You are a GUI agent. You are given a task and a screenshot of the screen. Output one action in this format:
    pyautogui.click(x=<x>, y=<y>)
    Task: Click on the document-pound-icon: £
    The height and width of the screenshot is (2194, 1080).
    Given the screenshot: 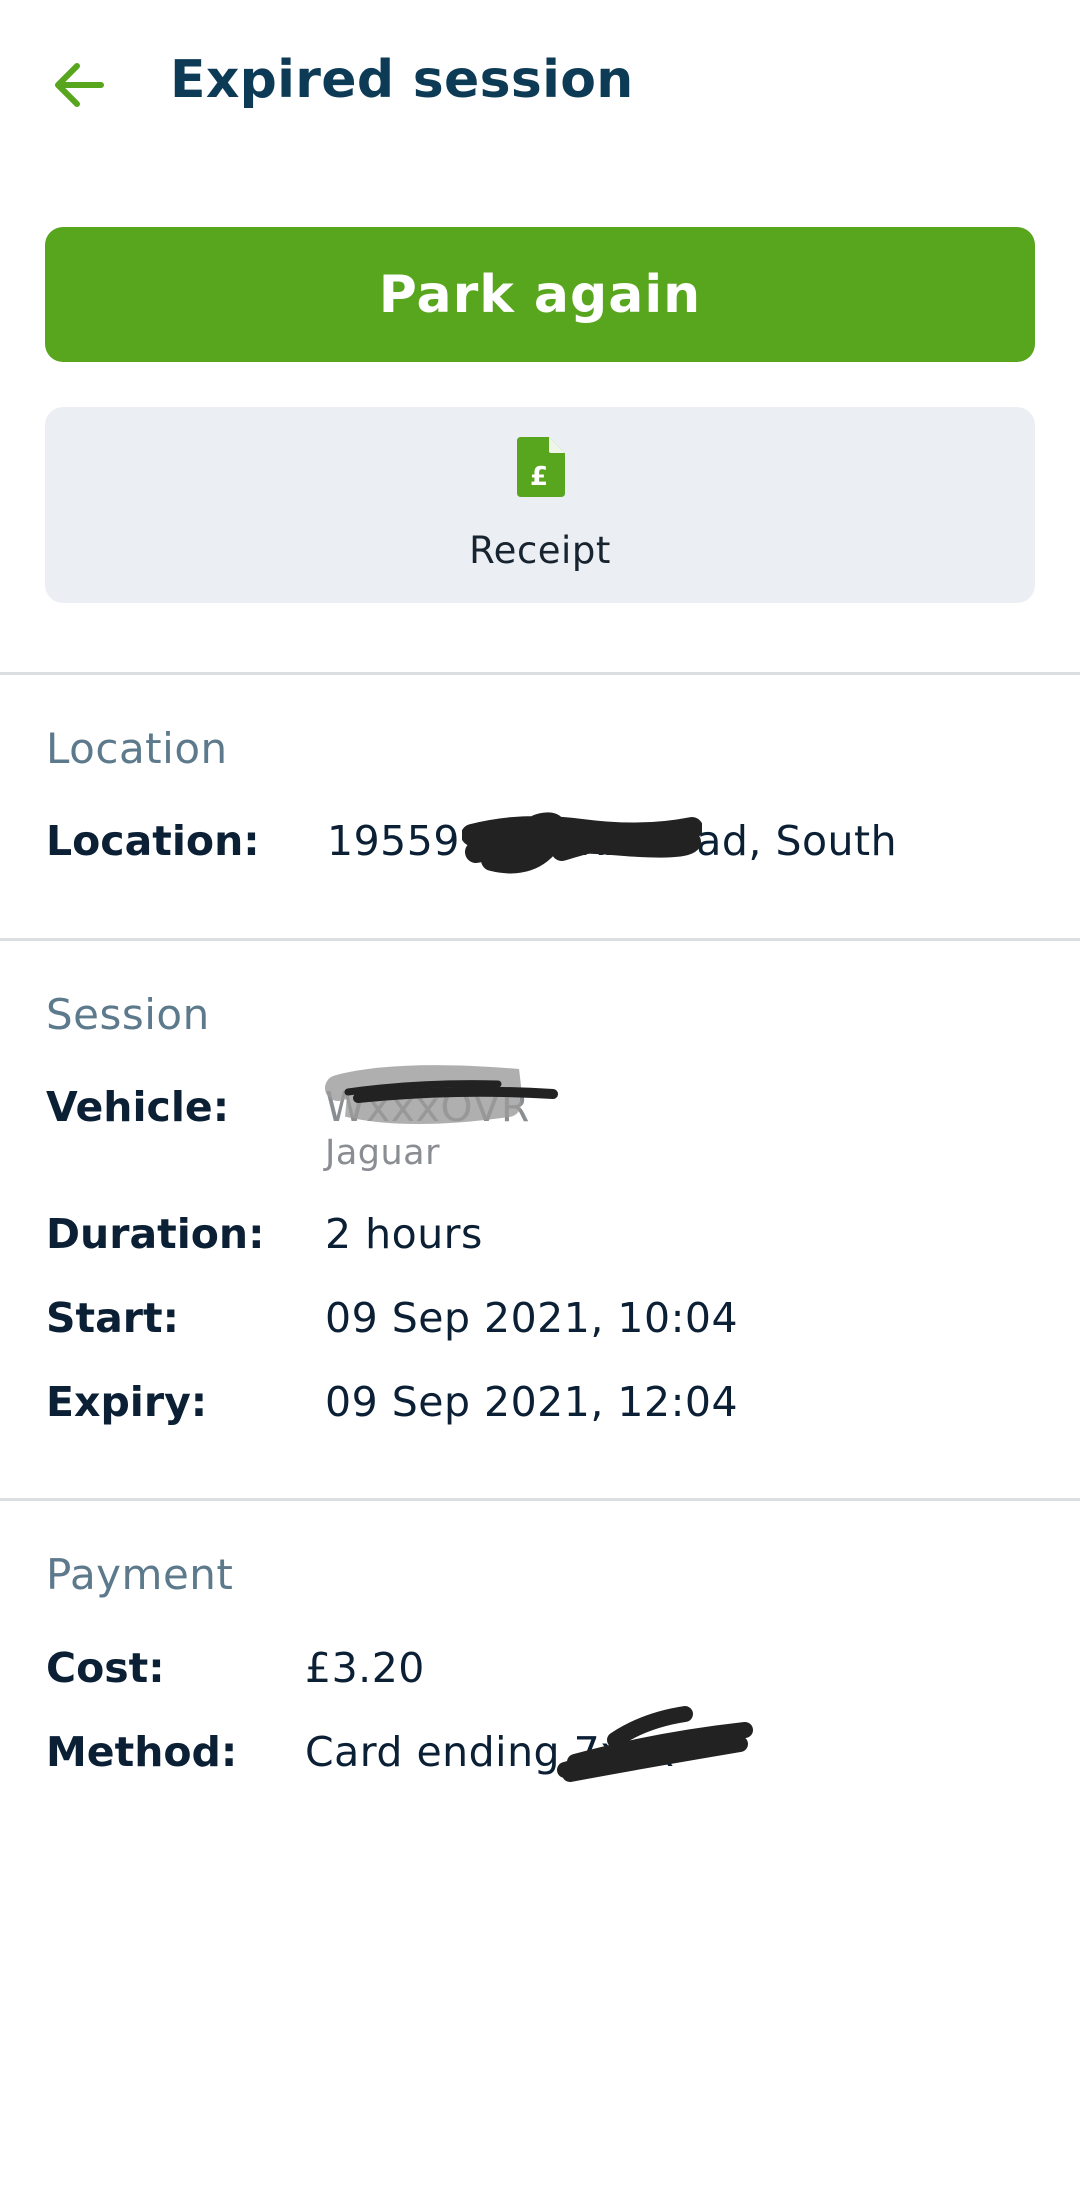 What is the action you would take?
    pyautogui.click(x=541, y=467)
    